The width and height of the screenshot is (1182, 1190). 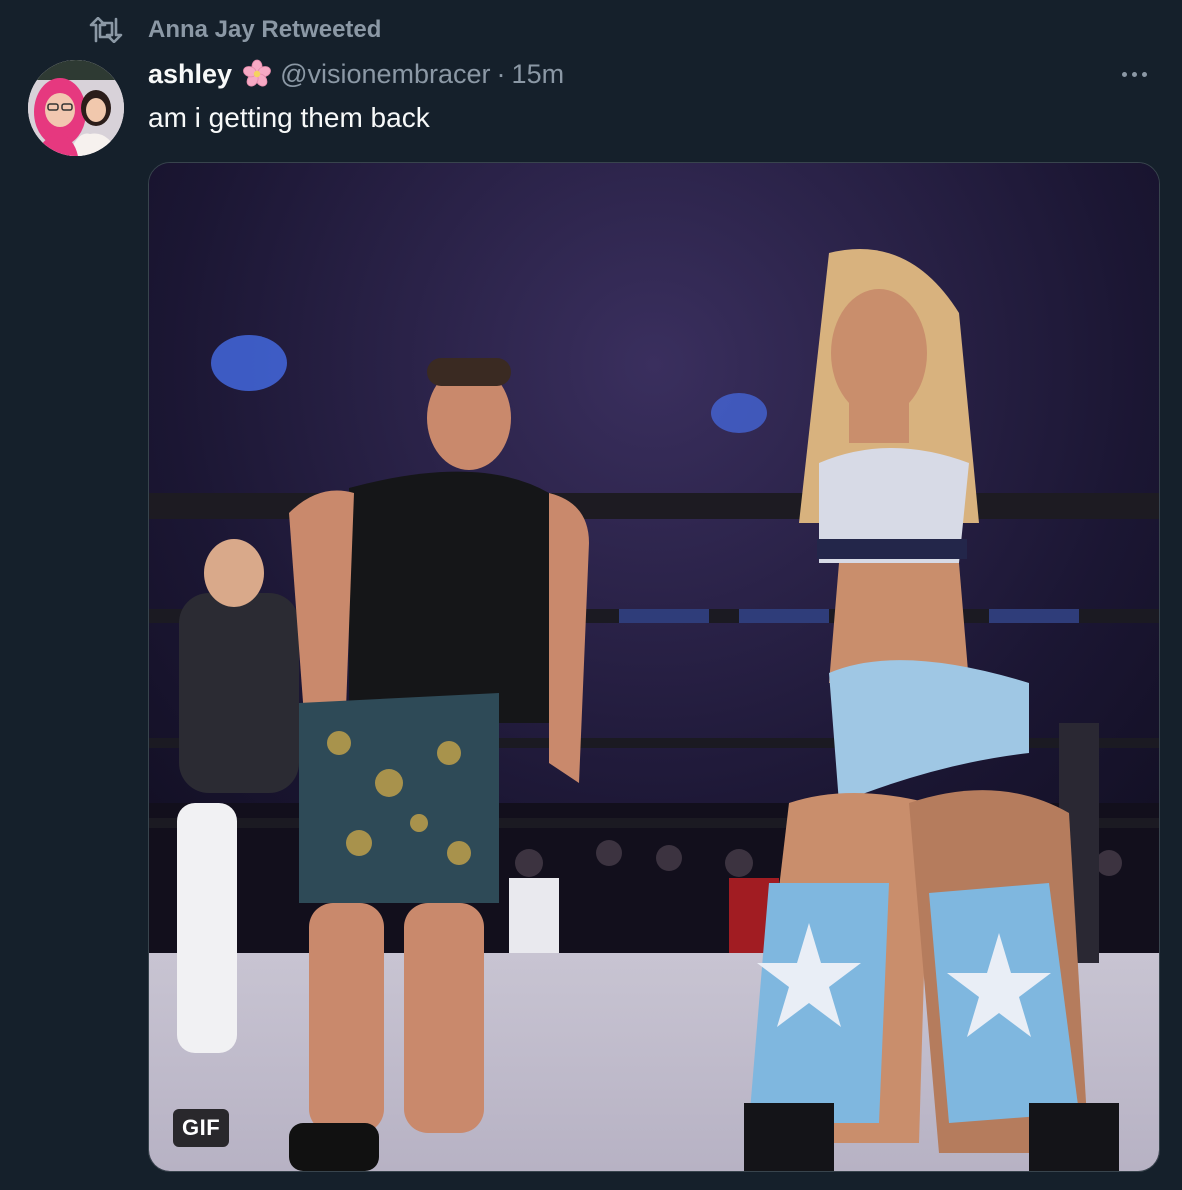 I want to click on retweet-context: Anna Jay Retweeted, so click(x=234, y=30).